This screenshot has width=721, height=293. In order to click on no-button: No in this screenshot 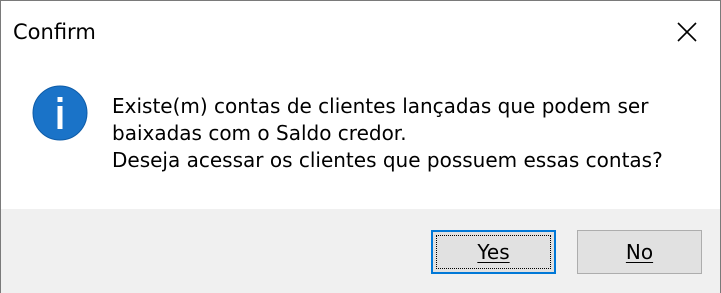, I will do `click(639, 252)`.